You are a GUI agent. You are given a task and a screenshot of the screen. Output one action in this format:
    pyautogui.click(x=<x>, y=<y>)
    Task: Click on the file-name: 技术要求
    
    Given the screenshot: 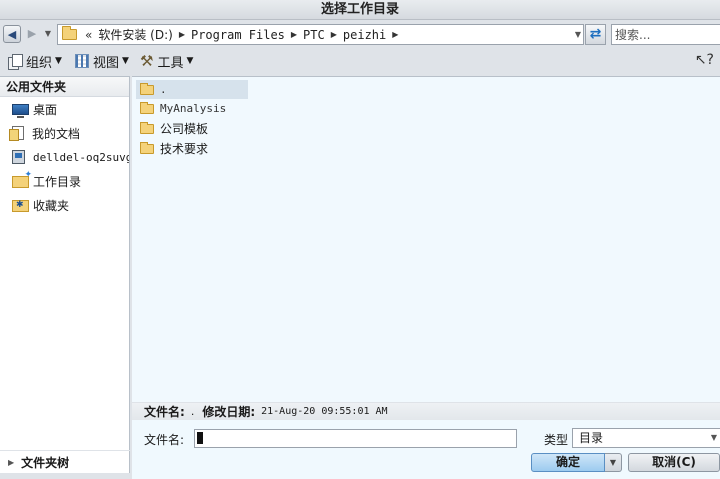 What is the action you would take?
    pyautogui.click(x=184, y=149)
    